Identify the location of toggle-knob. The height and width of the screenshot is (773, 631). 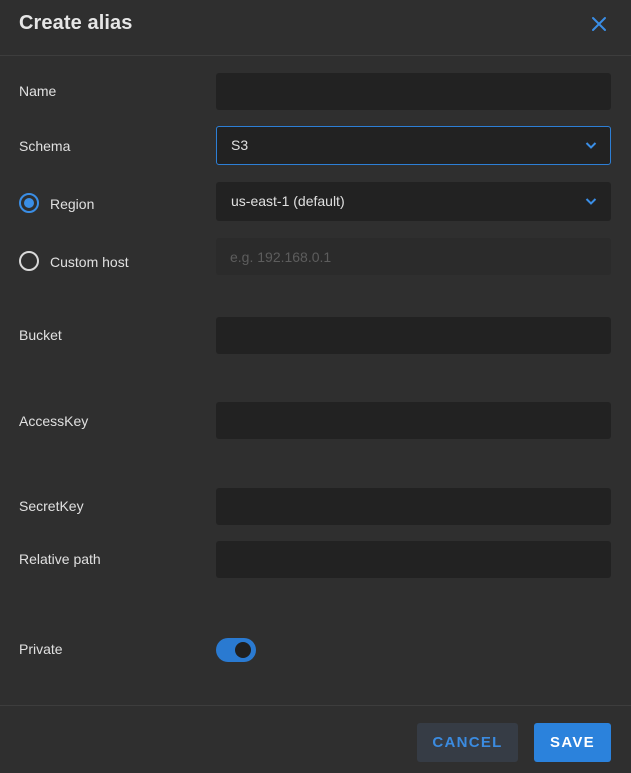
(243, 650).